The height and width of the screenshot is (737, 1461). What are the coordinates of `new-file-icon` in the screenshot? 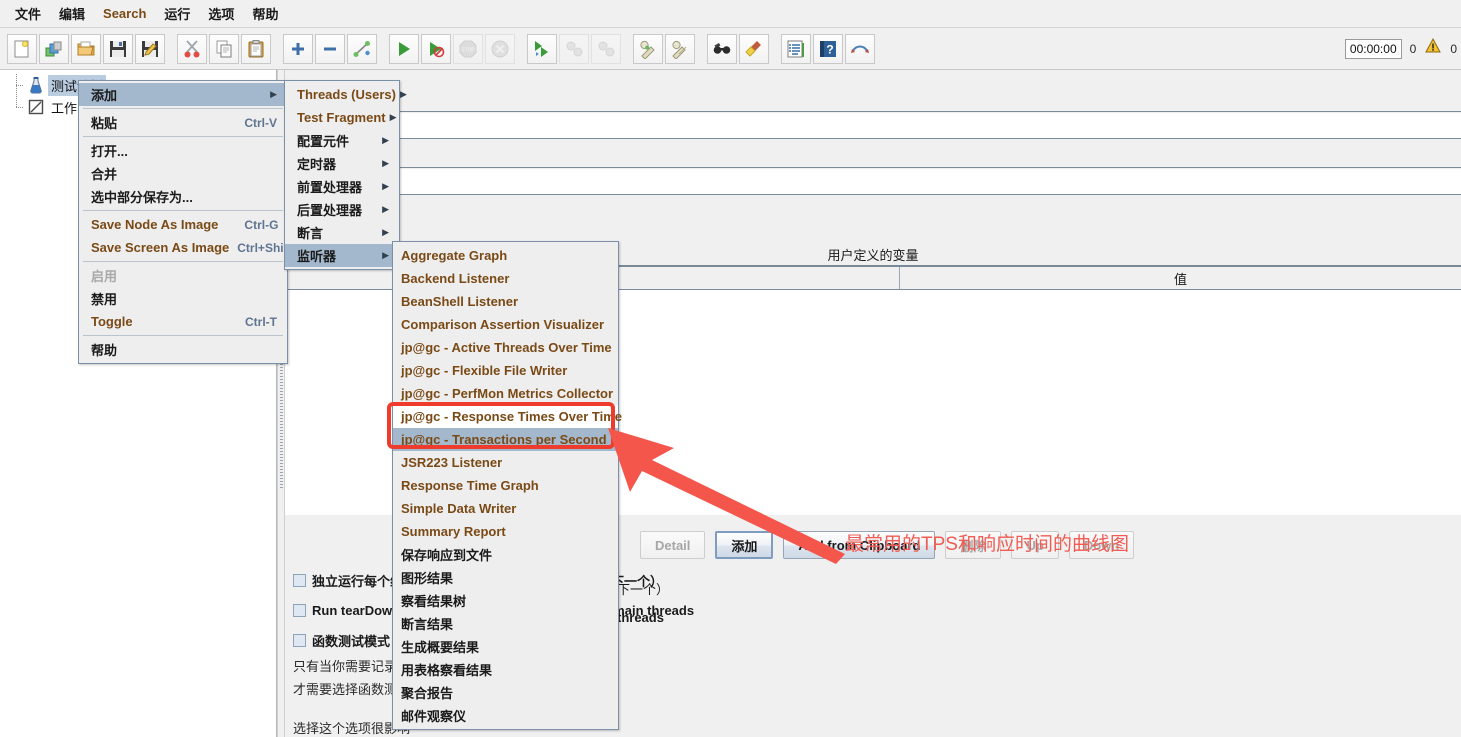 It's located at (22, 48).